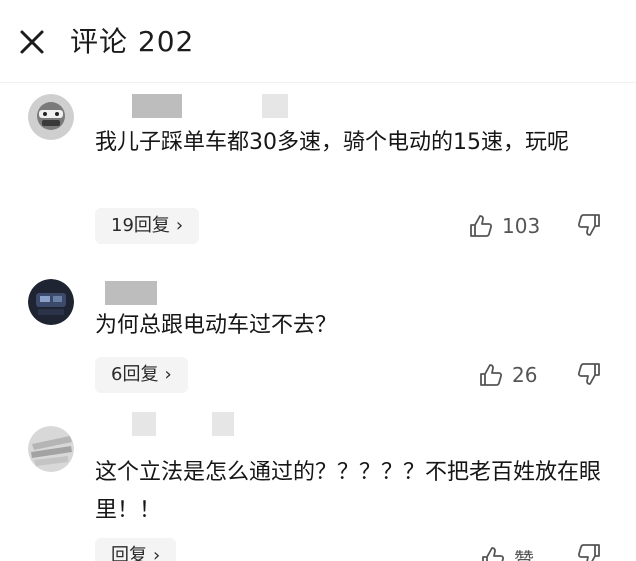  Describe the element at coordinates (524, 554) in the screenshot. I see `like-count: 赞` at that location.